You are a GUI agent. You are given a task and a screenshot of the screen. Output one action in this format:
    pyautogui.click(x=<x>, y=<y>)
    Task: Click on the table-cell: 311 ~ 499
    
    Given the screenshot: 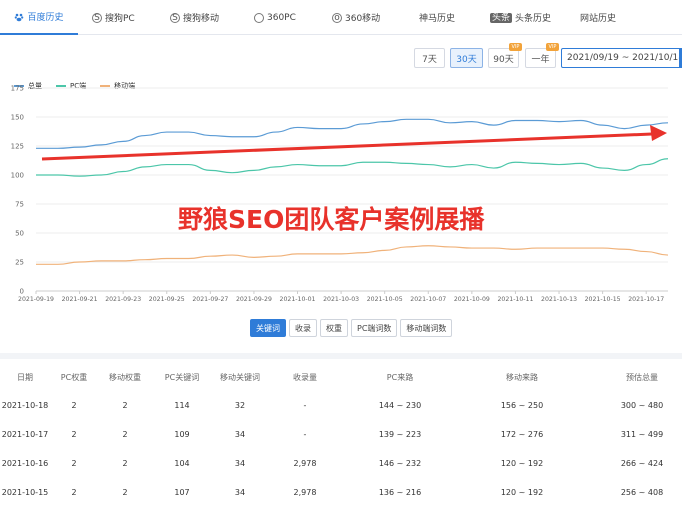 What is the action you would take?
    pyautogui.click(x=642, y=434)
    